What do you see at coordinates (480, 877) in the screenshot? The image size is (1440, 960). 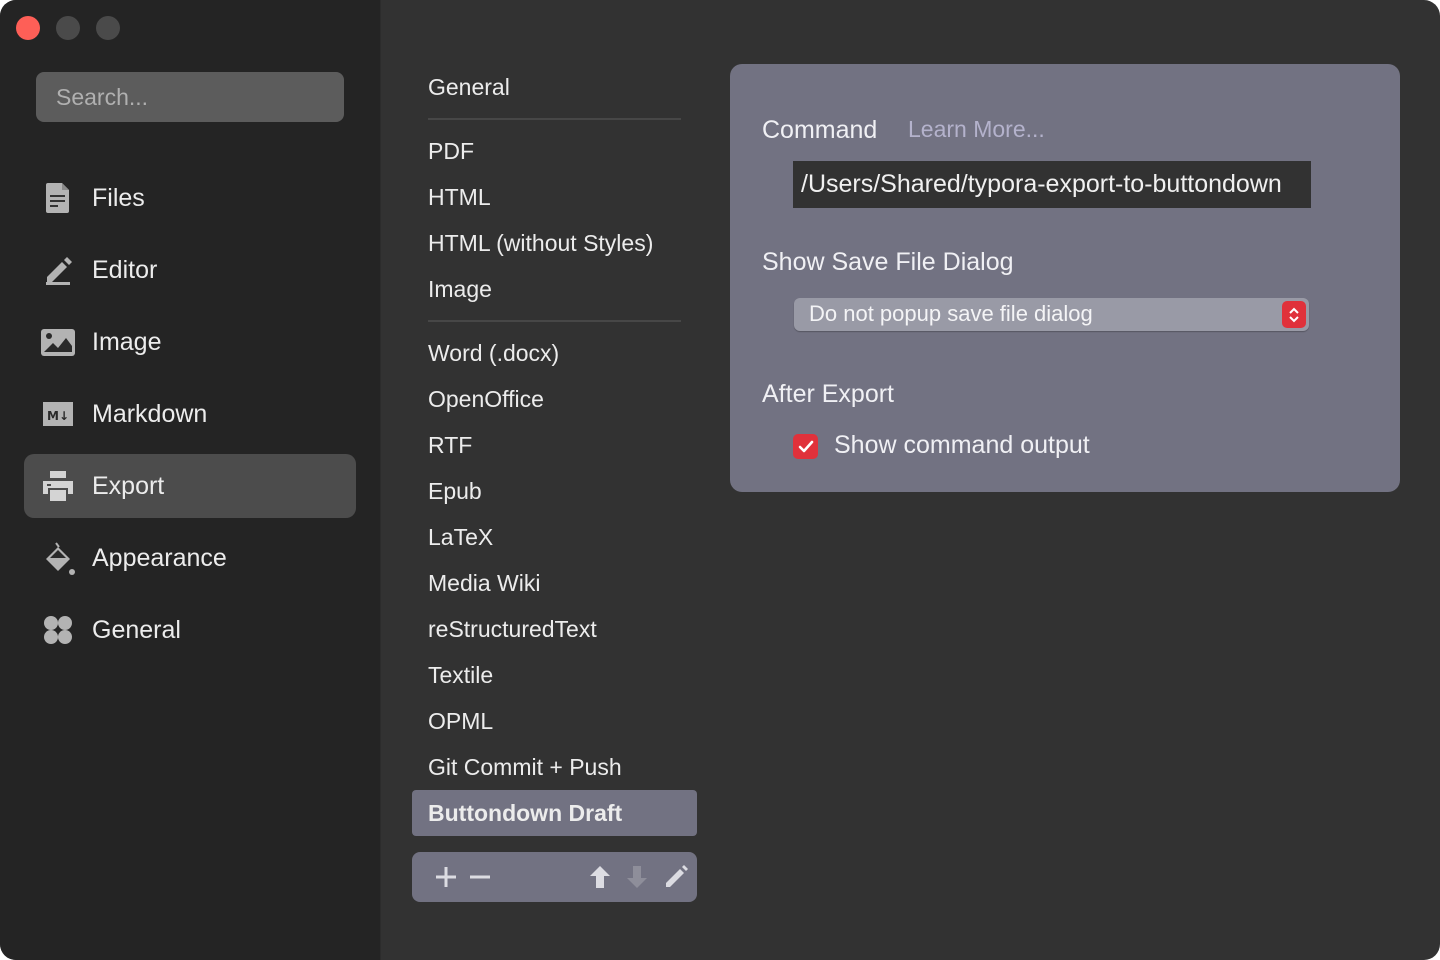 I see `minus-icon` at bounding box center [480, 877].